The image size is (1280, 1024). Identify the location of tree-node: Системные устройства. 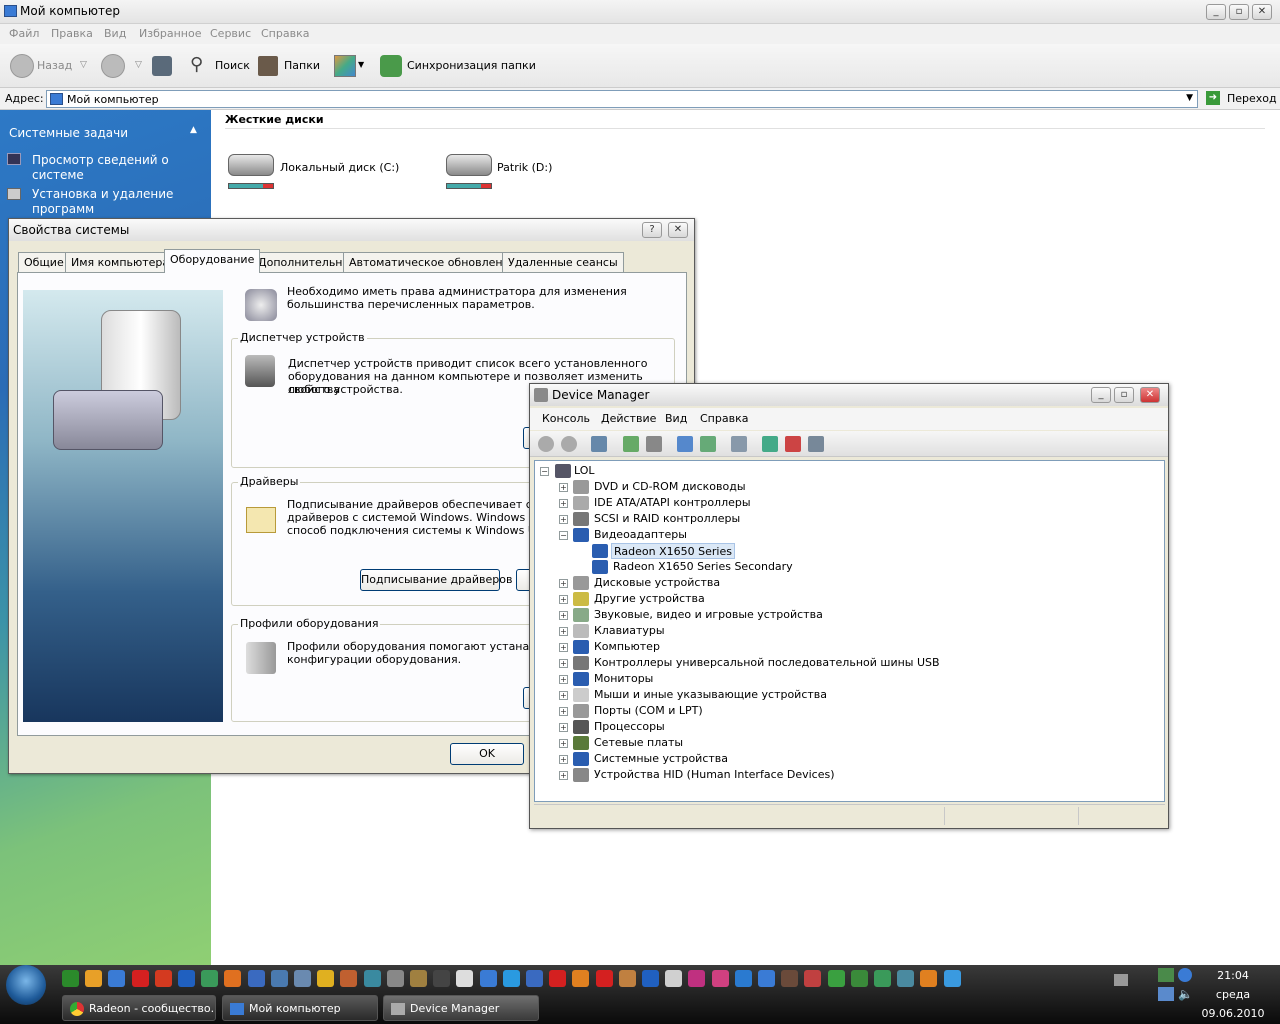
(661, 759).